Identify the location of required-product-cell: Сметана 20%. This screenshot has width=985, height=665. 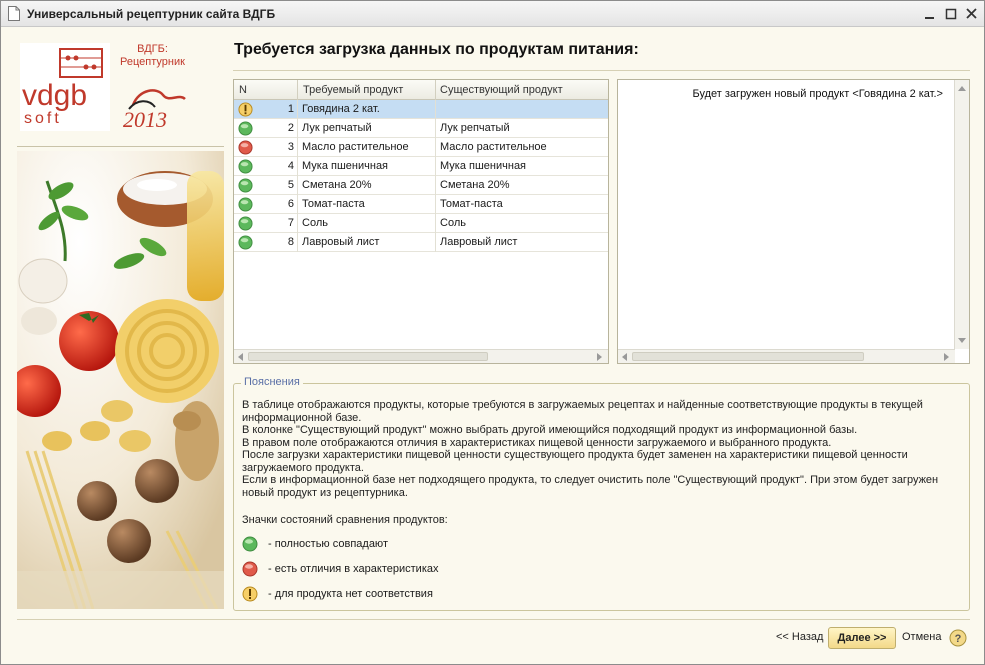
(337, 185).